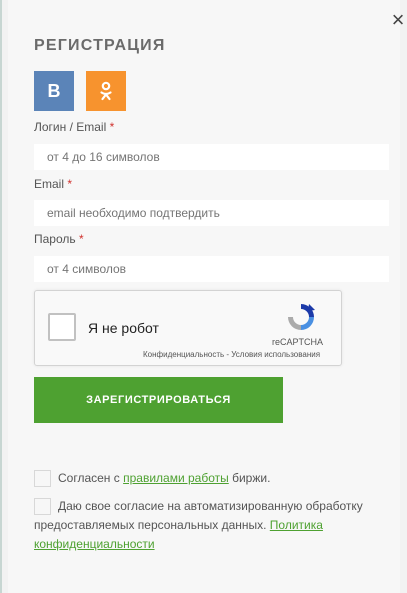 Image resolution: width=407 pixels, height=593 pixels. What do you see at coordinates (123, 328) in the screenshot?
I see `recaptcha-label: Я не робот` at bounding box center [123, 328].